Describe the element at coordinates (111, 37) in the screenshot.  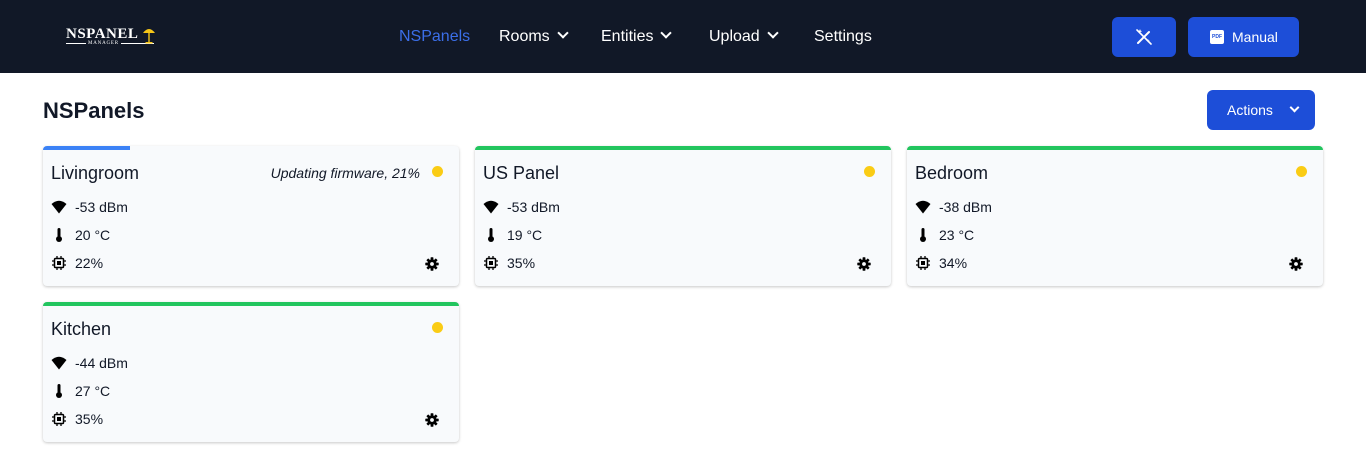
I see `app-logo: NSPANEL MANAGER` at that location.